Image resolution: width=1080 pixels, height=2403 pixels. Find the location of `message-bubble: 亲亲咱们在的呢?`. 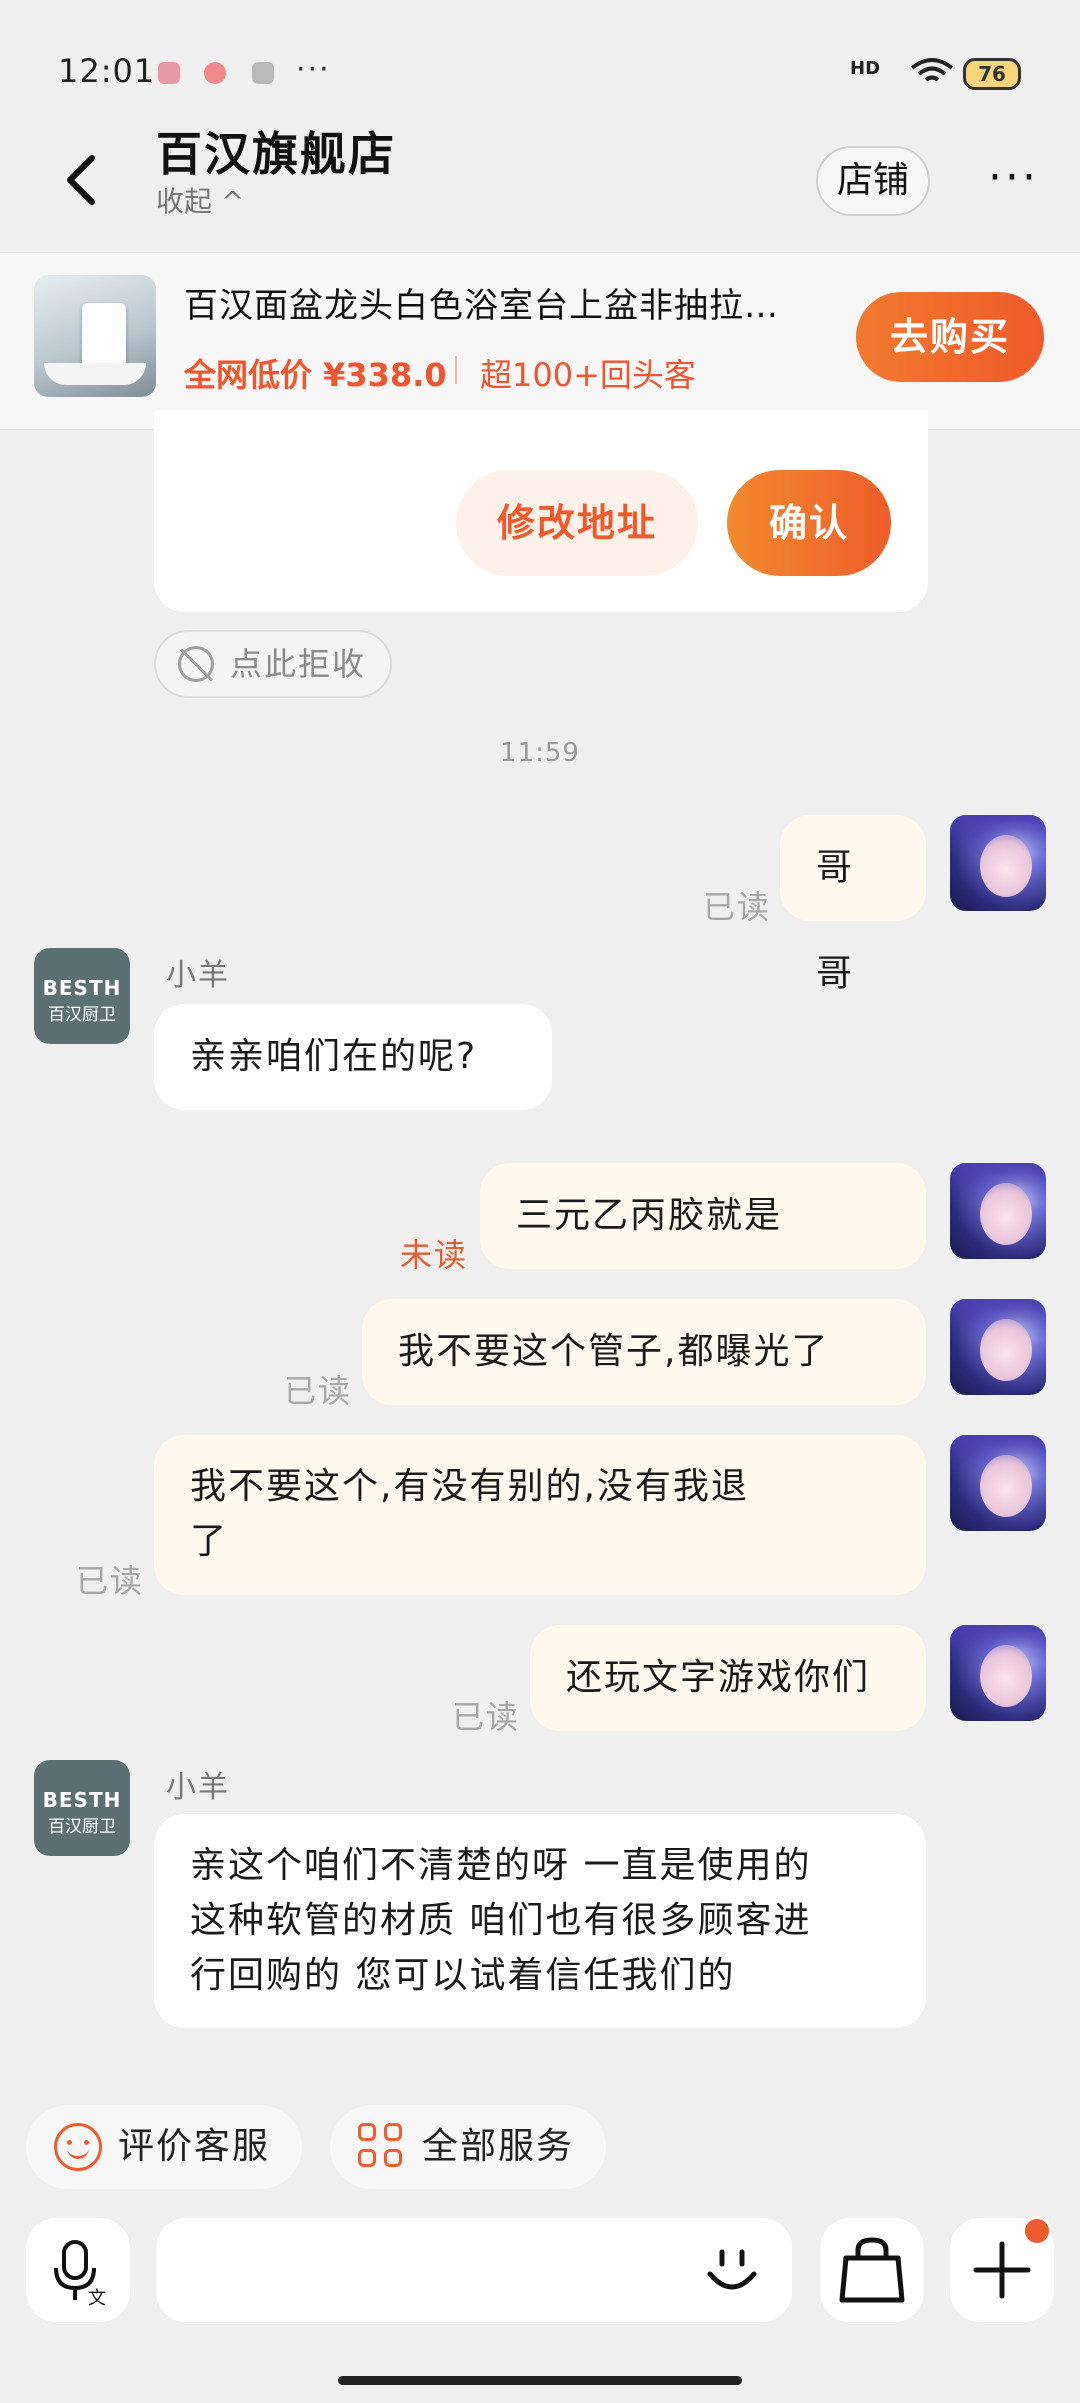

message-bubble: 亲亲咱们在的呢? is located at coordinates (353, 1057).